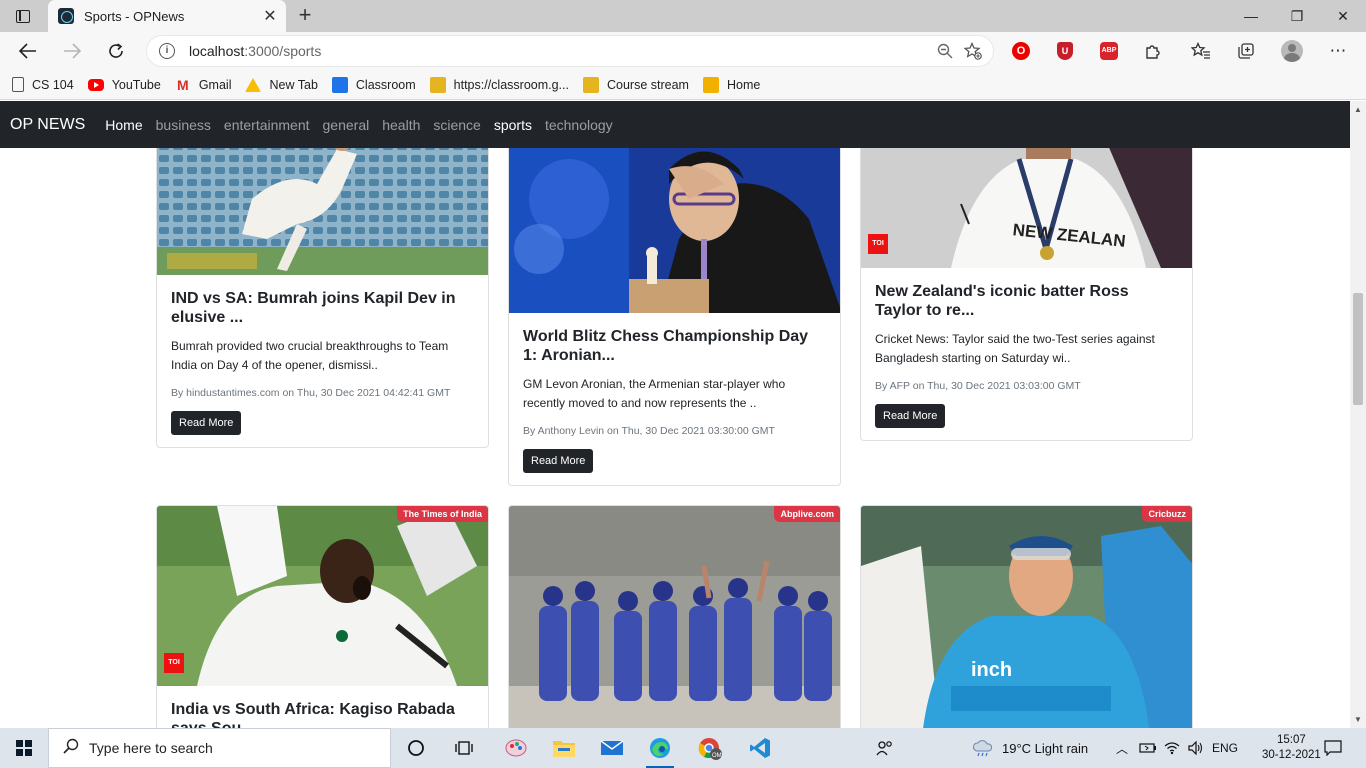 Image resolution: width=1366 pixels, height=768 pixels. I want to click on address-toolbar: i localhost:3000/sports O U ABP ⋯, so click(683, 51).